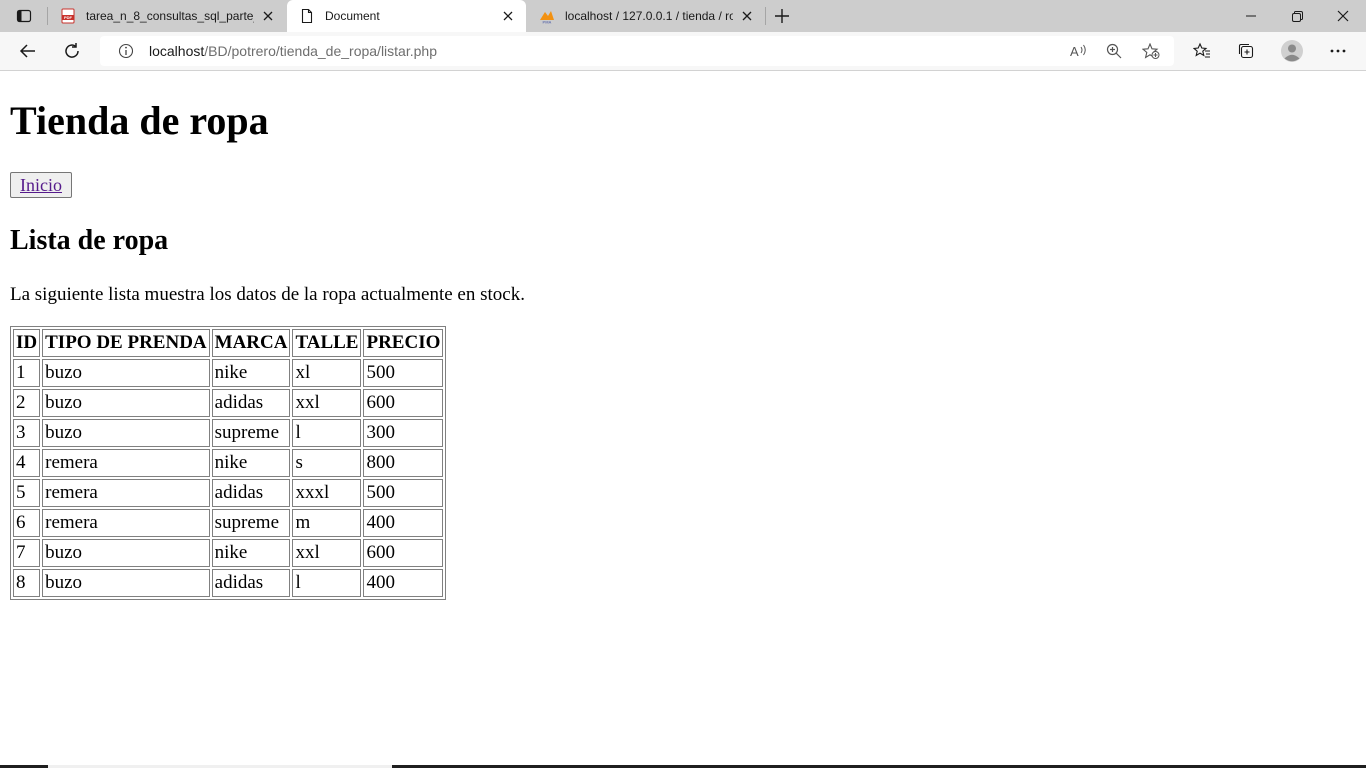  What do you see at coordinates (403, 463) in the screenshot?
I see `cell-price: 800` at bounding box center [403, 463].